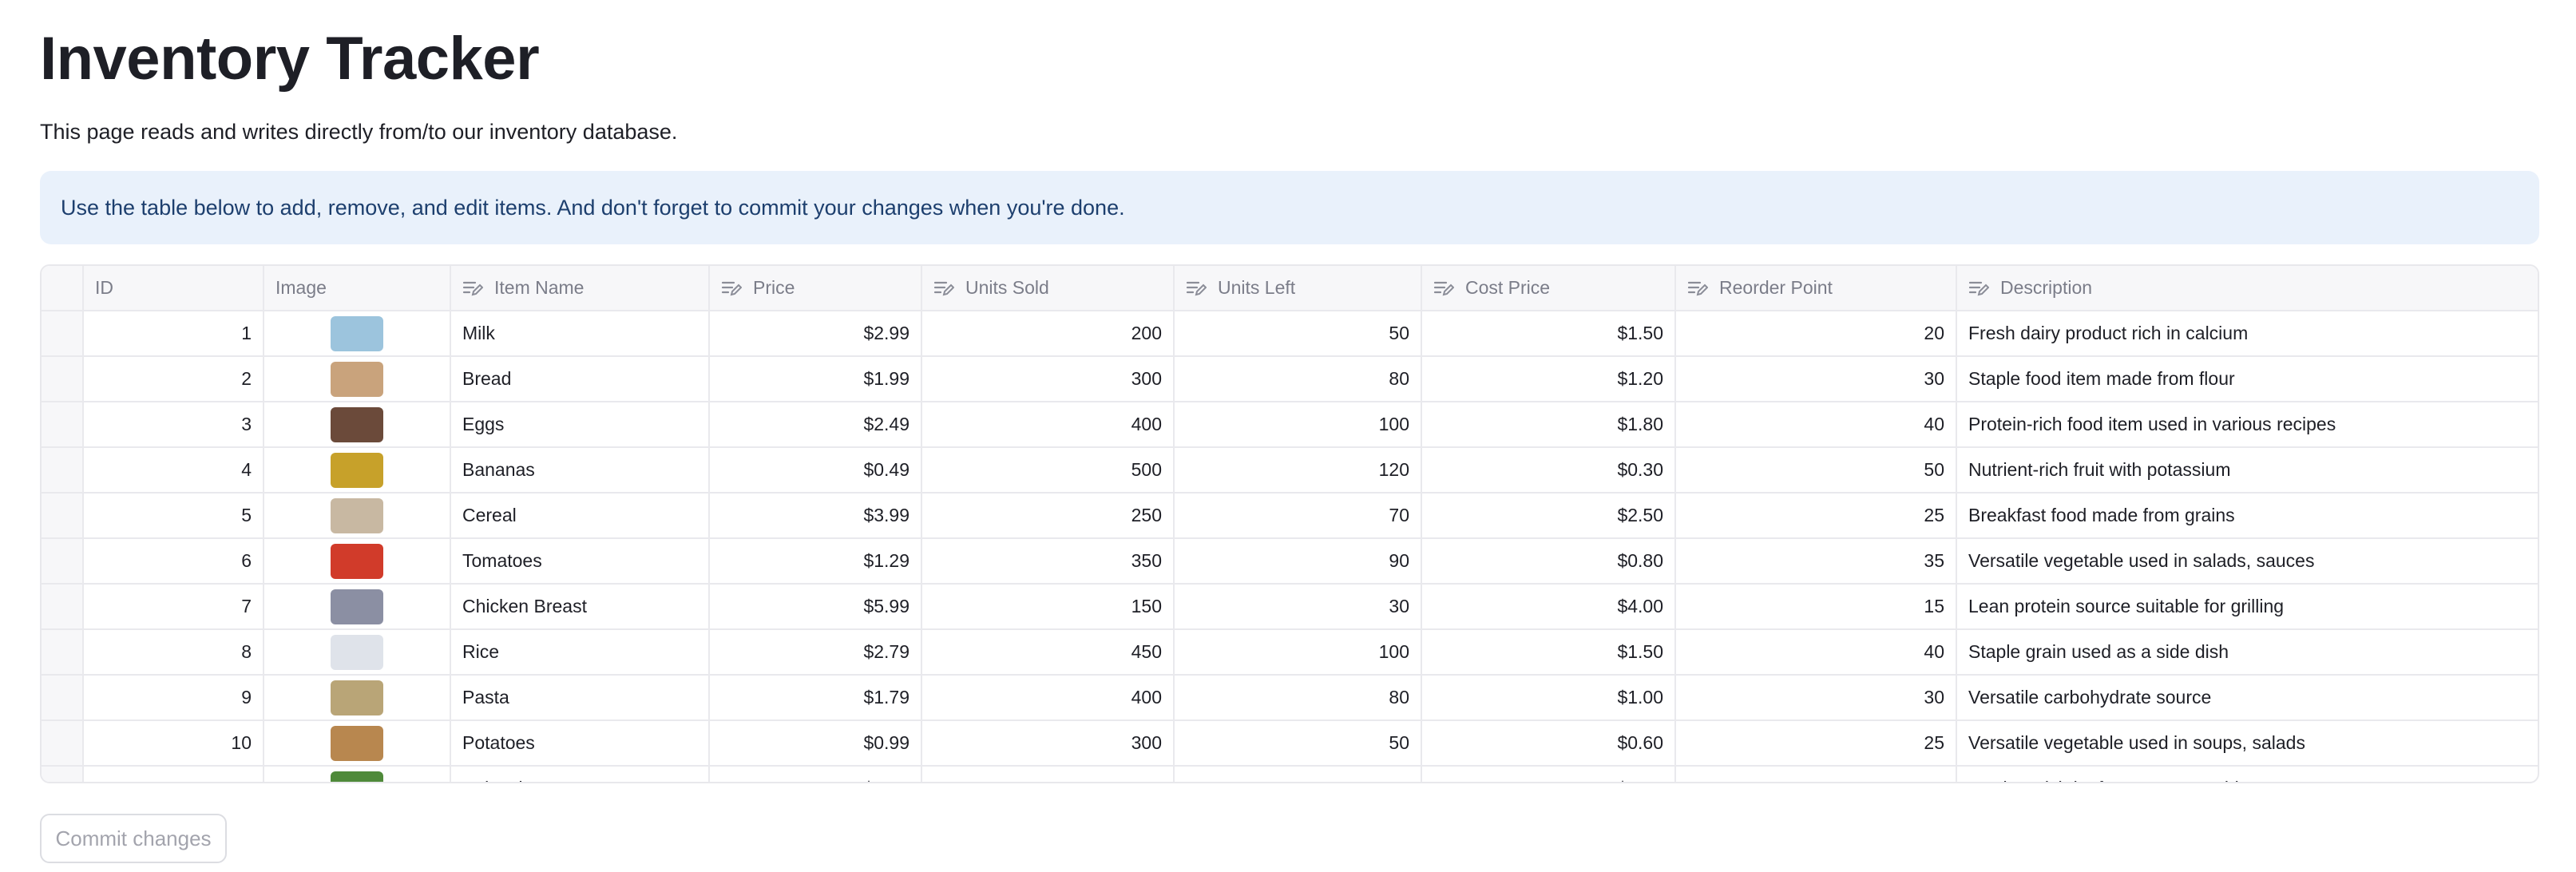 The height and width of the screenshot is (872, 2576). What do you see at coordinates (1548, 379) in the screenshot?
I see `cell-cost-price: $1.20` at bounding box center [1548, 379].